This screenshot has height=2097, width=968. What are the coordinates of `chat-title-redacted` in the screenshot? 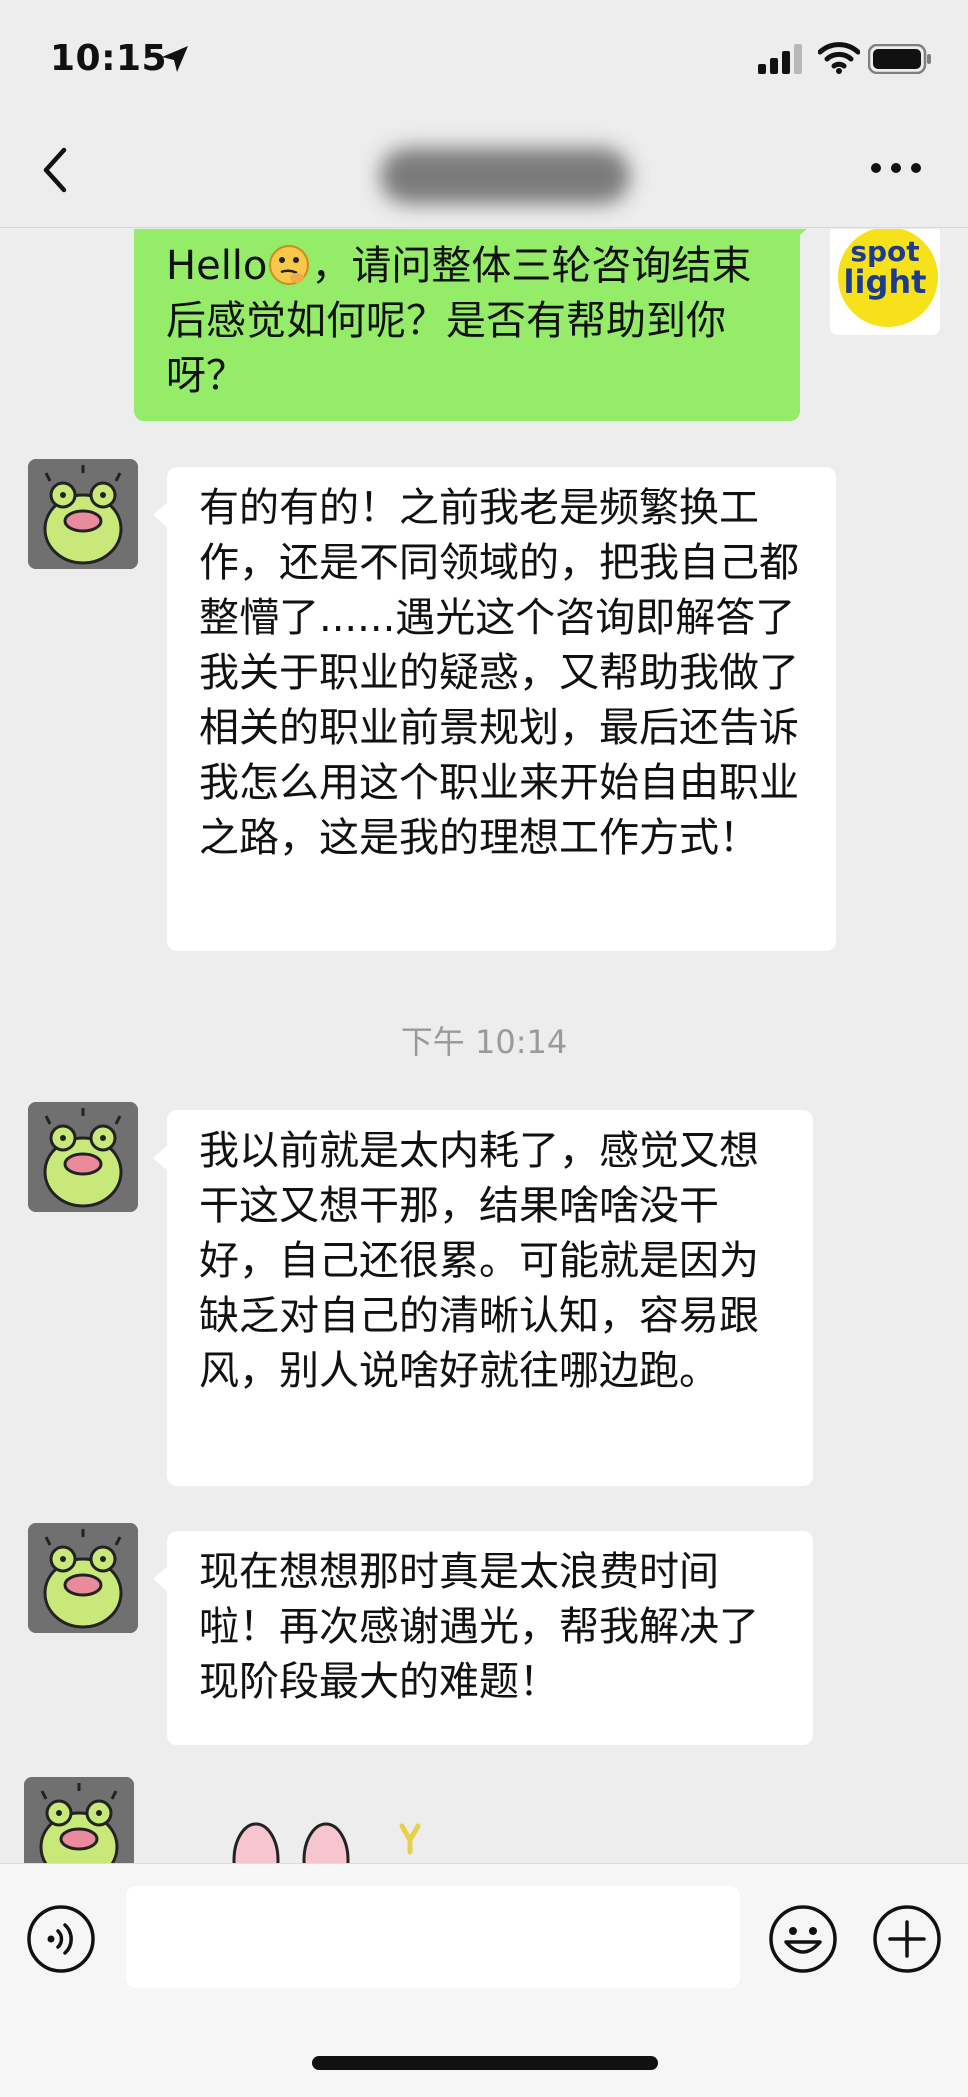 It's located at (505, 176).